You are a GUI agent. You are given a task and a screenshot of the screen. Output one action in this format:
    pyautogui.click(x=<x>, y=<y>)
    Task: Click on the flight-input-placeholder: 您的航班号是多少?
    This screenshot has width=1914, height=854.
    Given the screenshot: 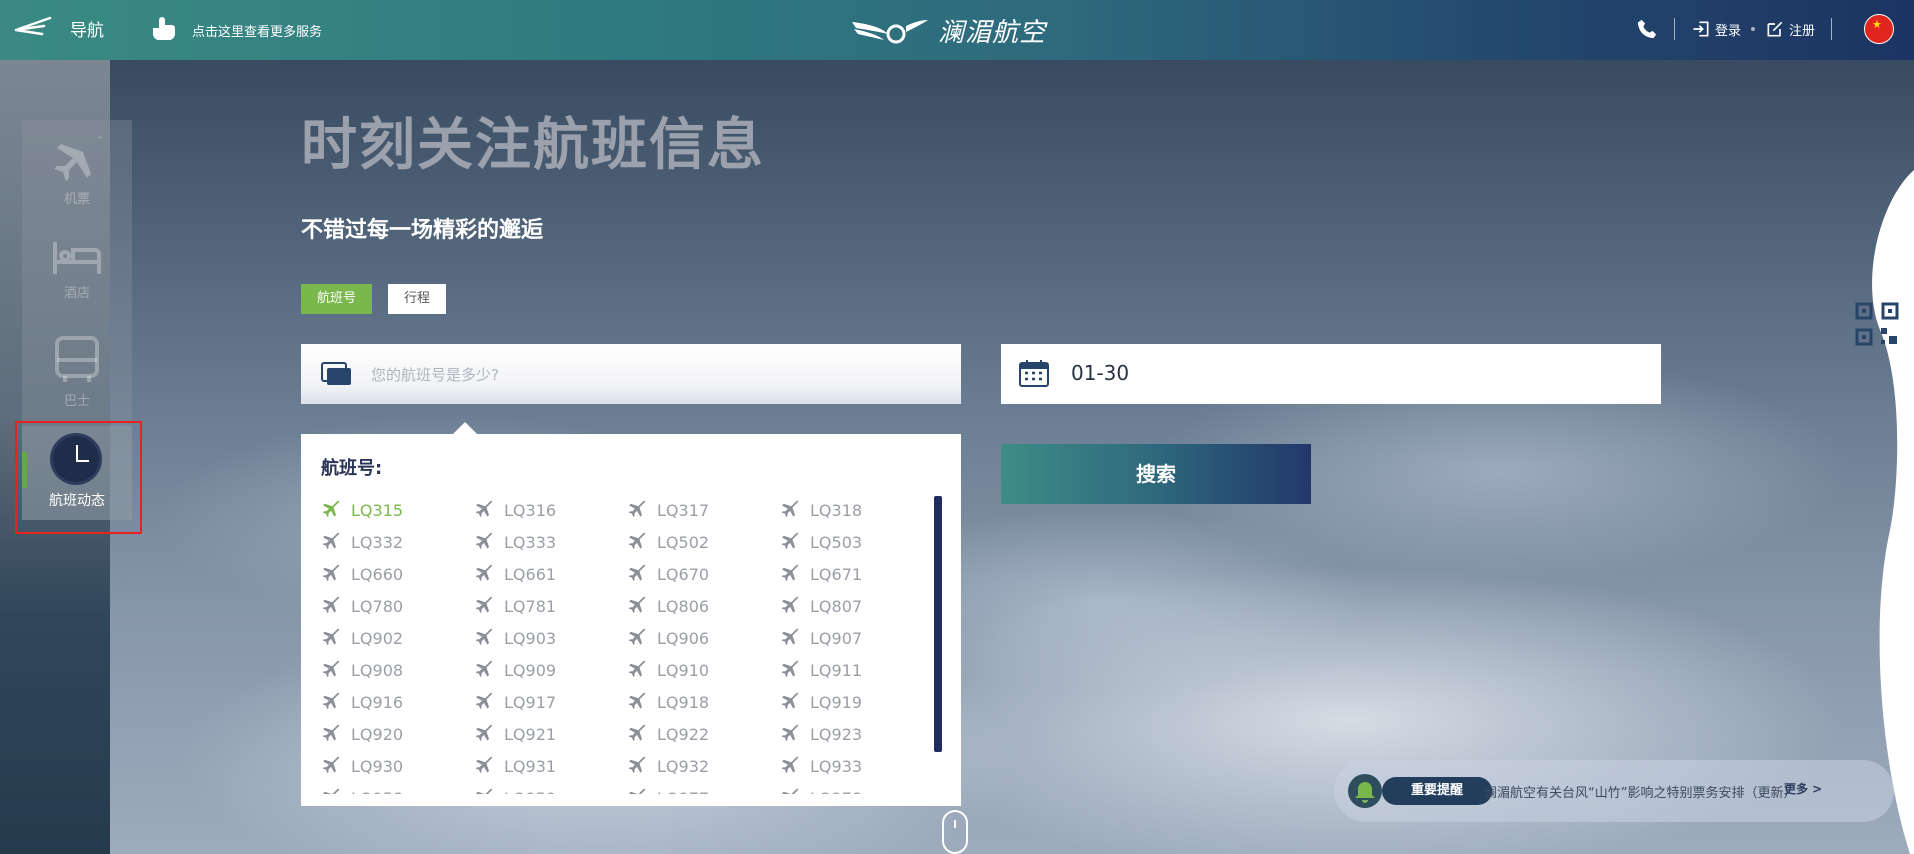 What is the action you would take?
    pyautogui.click(x=435, y=375)
    